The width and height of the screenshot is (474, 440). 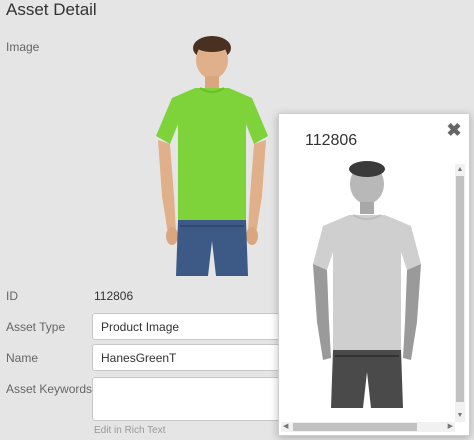 I want to click on asset-keywords-label: Asset Keywords, so click(x=49, y=389).